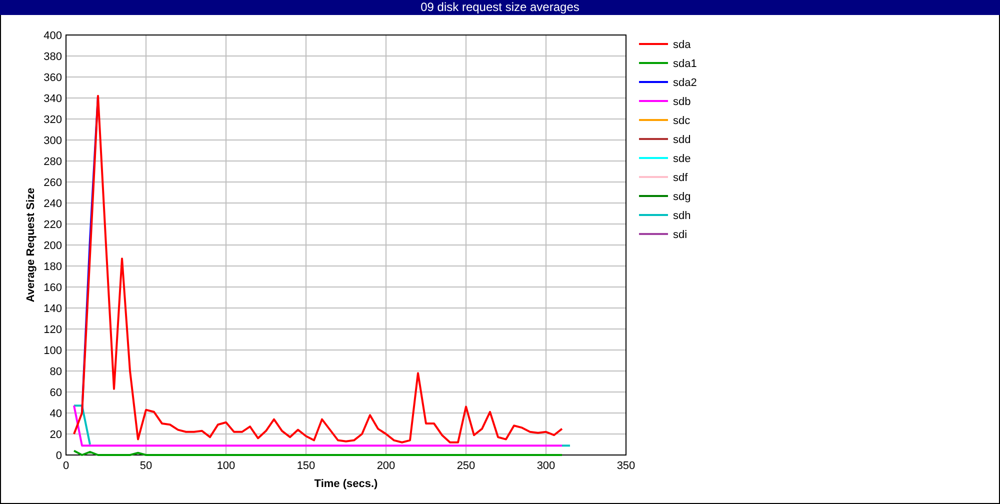 The image size is (1000, 504). I want to click on y-tick-label: 20, so click(56, 435).